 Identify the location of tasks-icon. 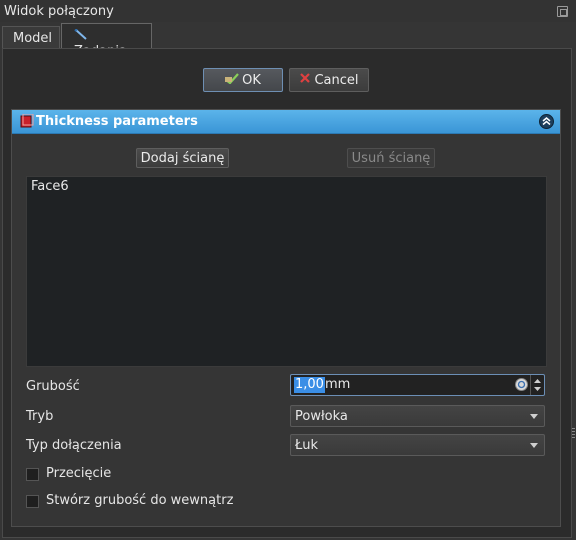
(81, 34).